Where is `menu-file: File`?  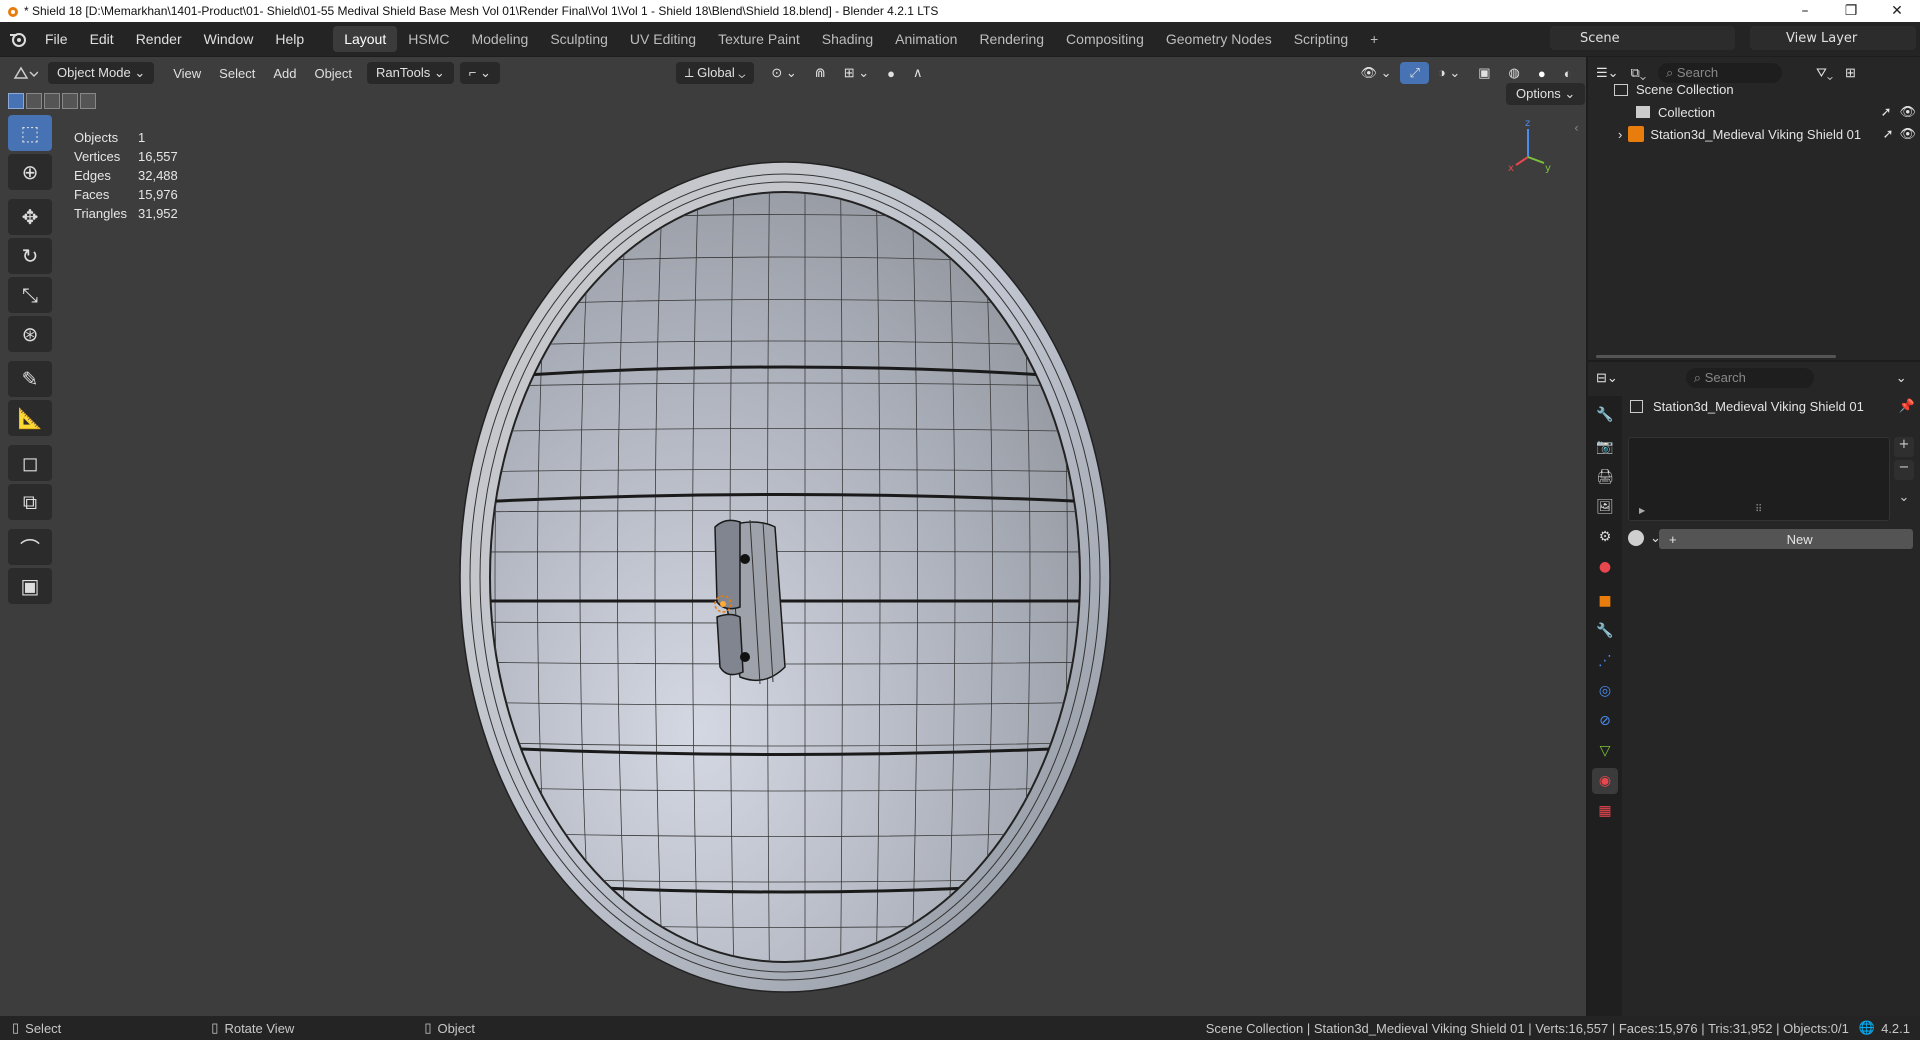 menu-file: File is located at coordinates (56, 39).